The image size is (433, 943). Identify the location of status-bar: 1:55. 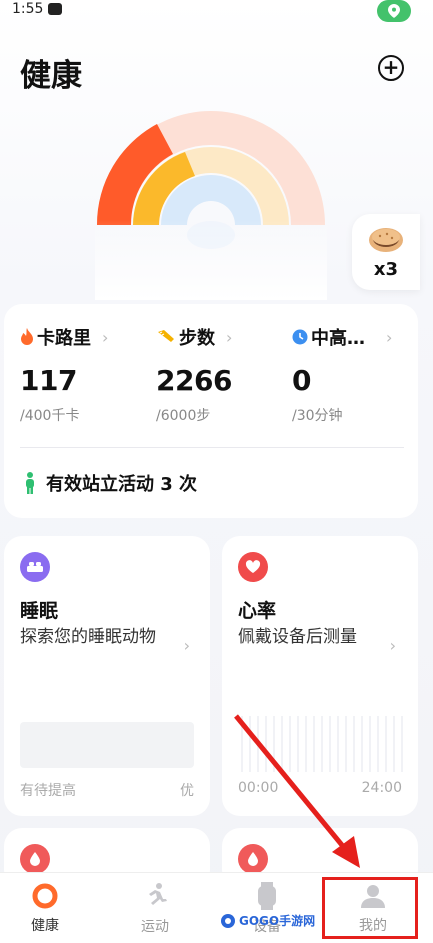
(216, 13).